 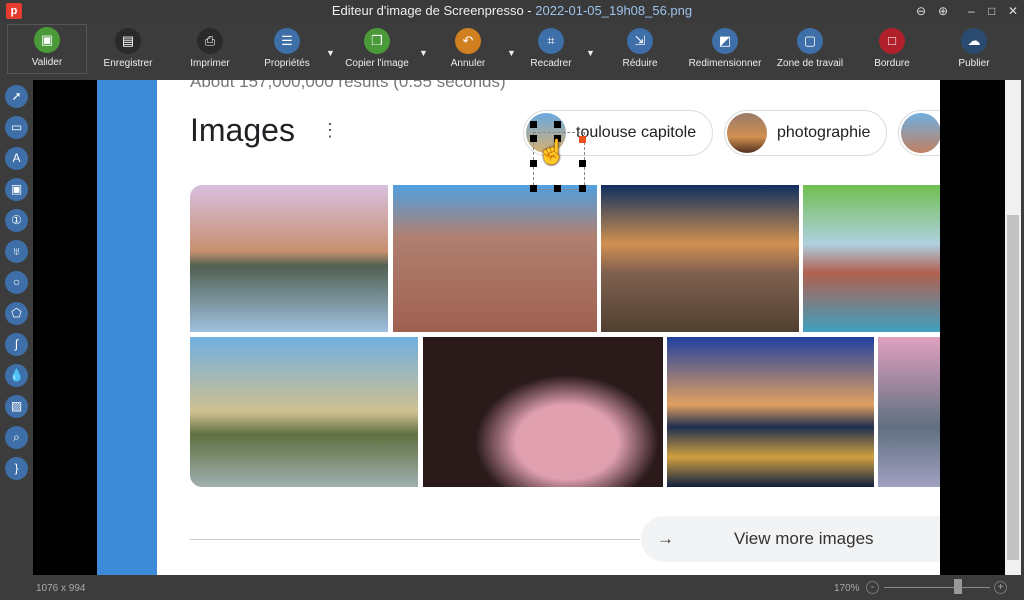 What do you see at coordinates (210, 63) in the screenshot?
I see `toolbar-button-label: Imprimer` at bounding box center [210, 63].